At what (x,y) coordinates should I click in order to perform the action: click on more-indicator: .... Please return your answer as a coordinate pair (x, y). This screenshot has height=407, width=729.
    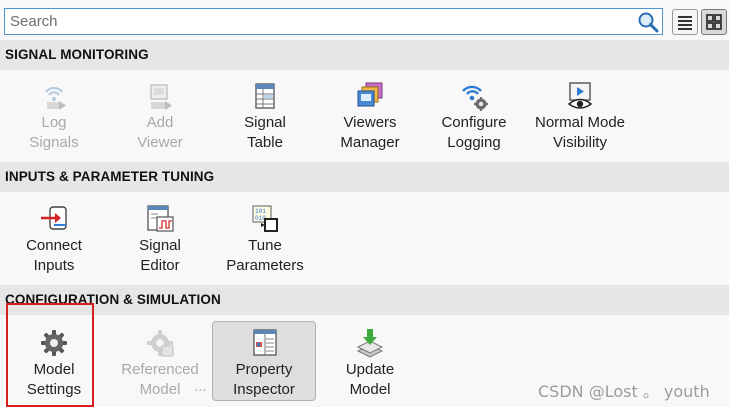
    Looking at the image, I should click on (200, 386).